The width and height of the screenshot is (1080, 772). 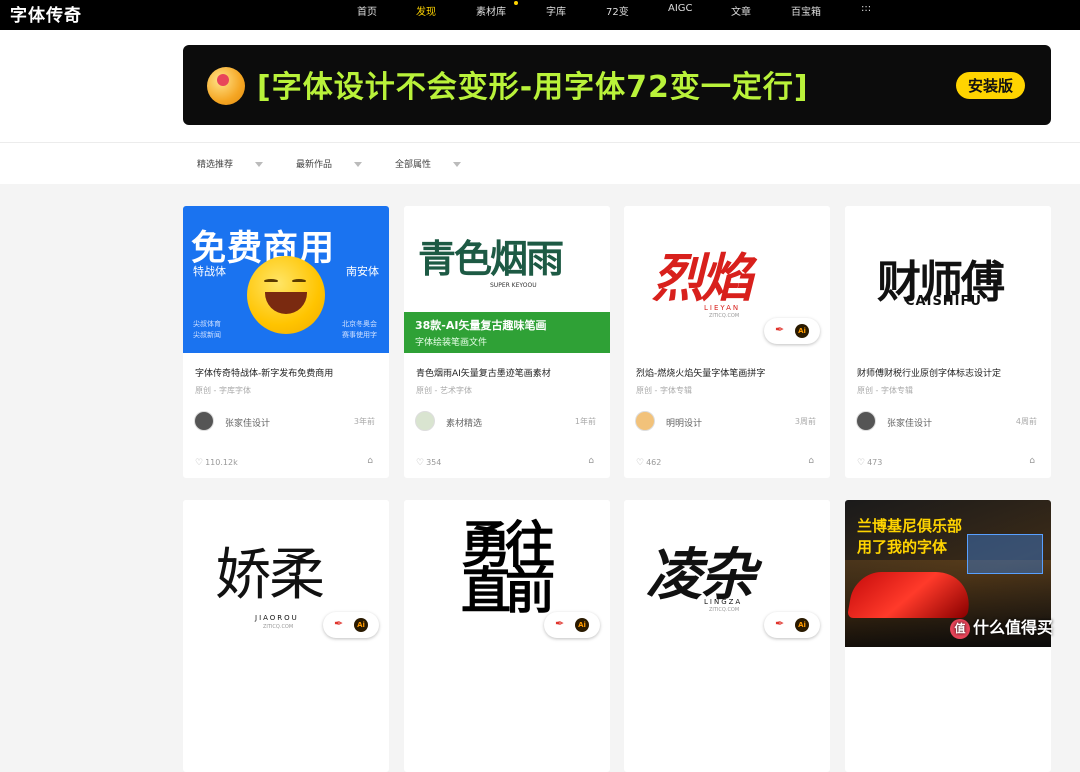 What do you see at coordinates (1001, 626) in the screenshot?
I see `watermark: 值什么值得买` at bounding box center [1001, 626].